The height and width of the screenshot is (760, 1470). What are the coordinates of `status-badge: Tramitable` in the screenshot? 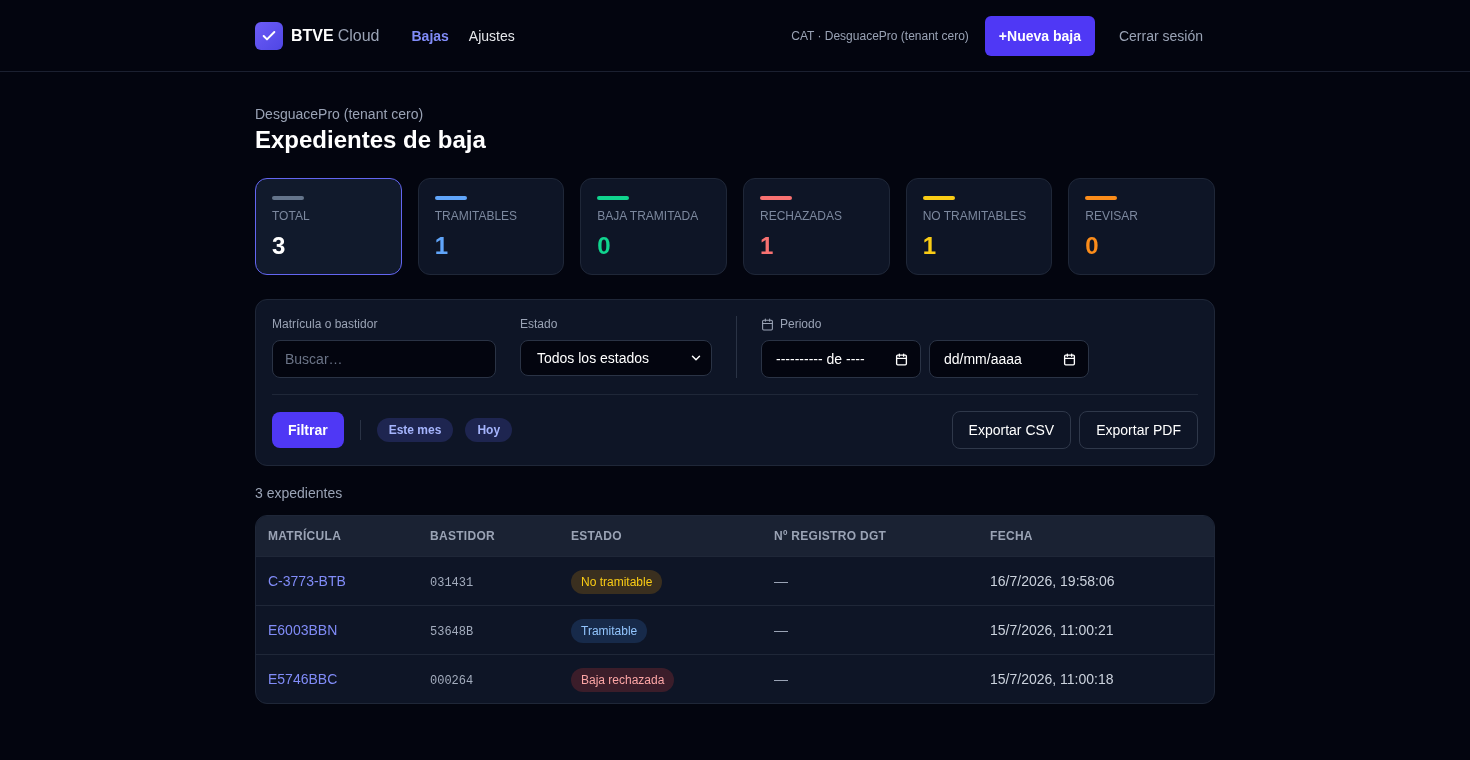 It's located at (609, 630).